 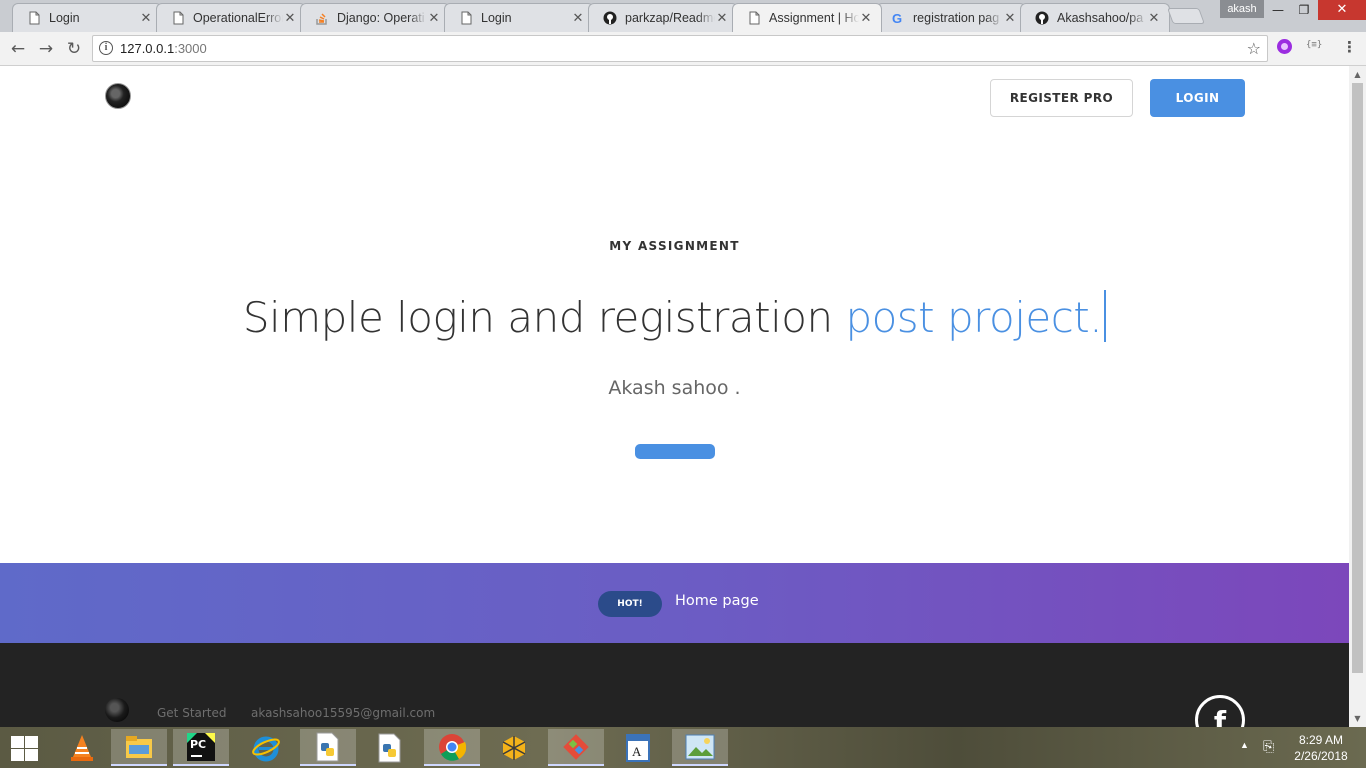 What do you see at coordinates (637, 751) in the screenshot?
I see `svg-text: A` at bounding box center [637, 751].